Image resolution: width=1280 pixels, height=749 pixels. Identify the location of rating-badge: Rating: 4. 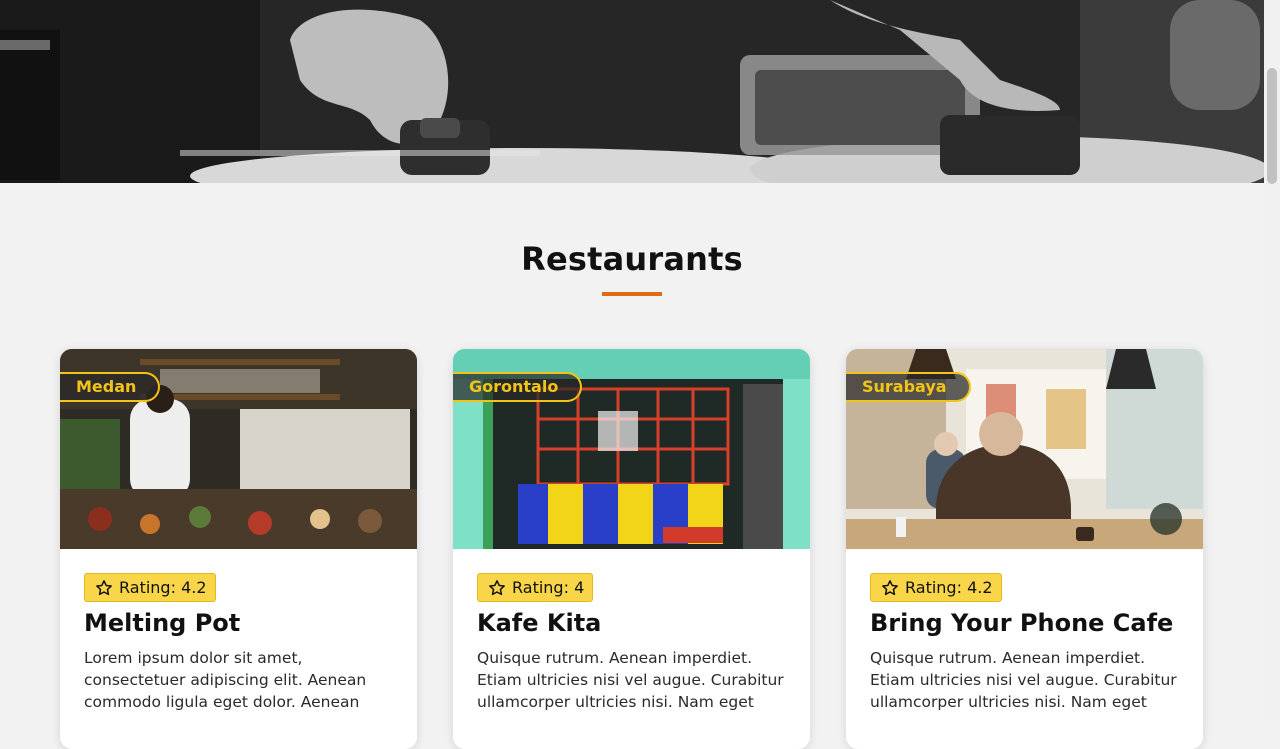
(535, 587).